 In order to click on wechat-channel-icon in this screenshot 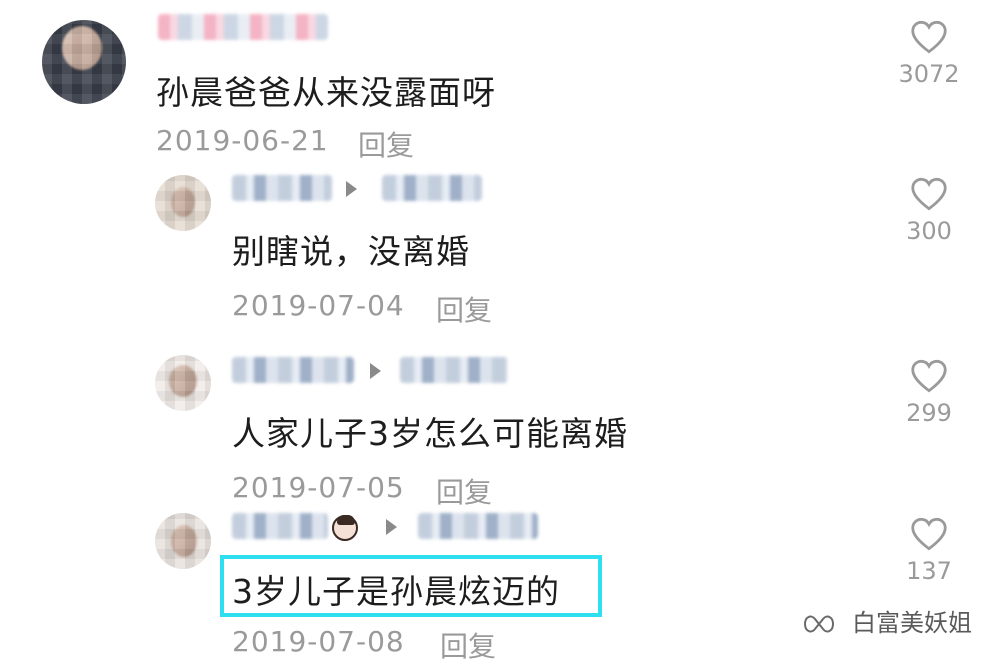, I will do `click(819, 624)`.